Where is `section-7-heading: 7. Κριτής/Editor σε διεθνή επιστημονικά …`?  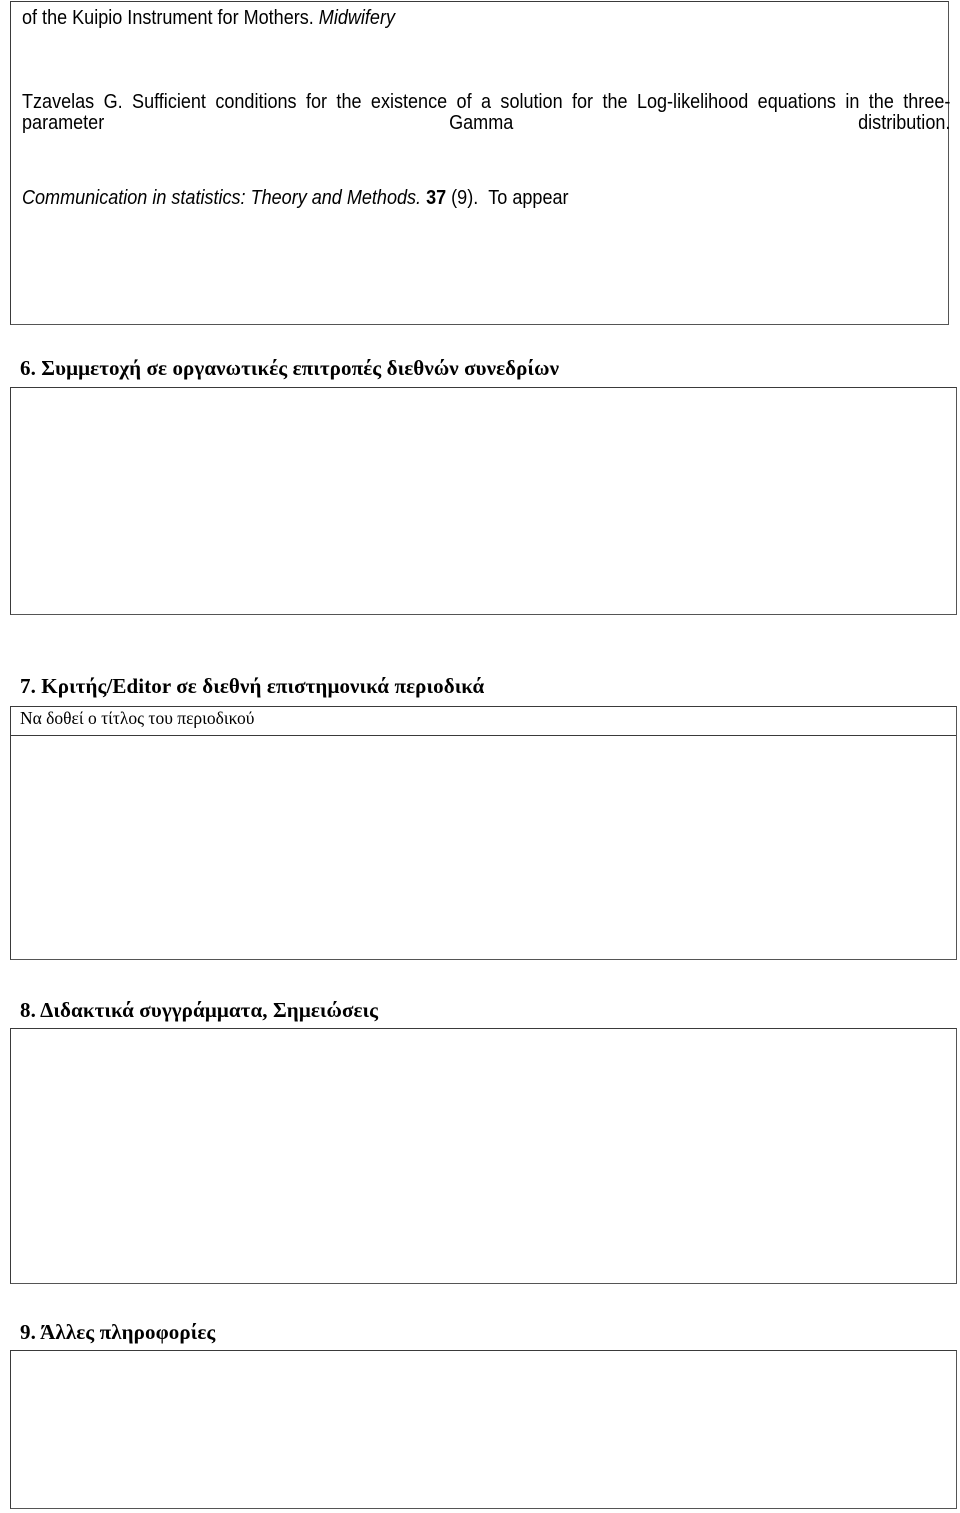 section-7-heading: 7. Κριτής/Editor σε διεθνή επιστημονικά … is located at coordinates (252, 686).